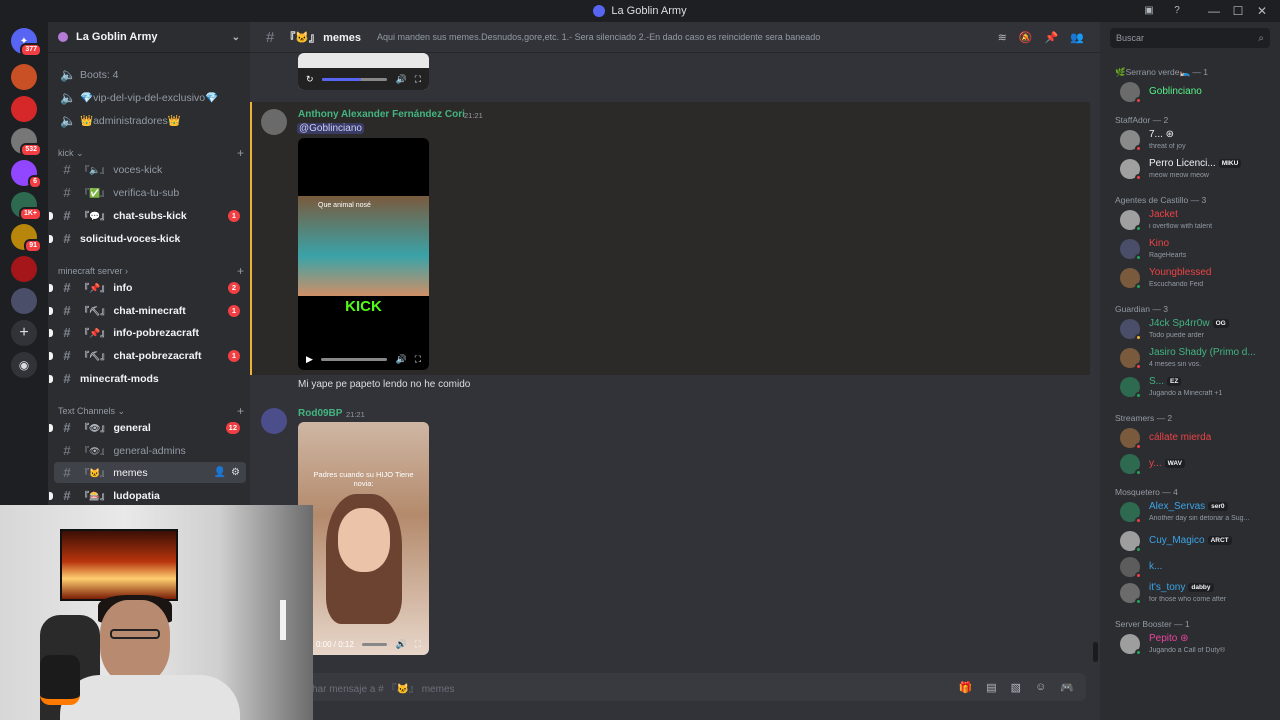 This screenshot has width=1280, height=720. I want to click on channel-minecraft-mods: # minecraft-mods, so click(147, 378).